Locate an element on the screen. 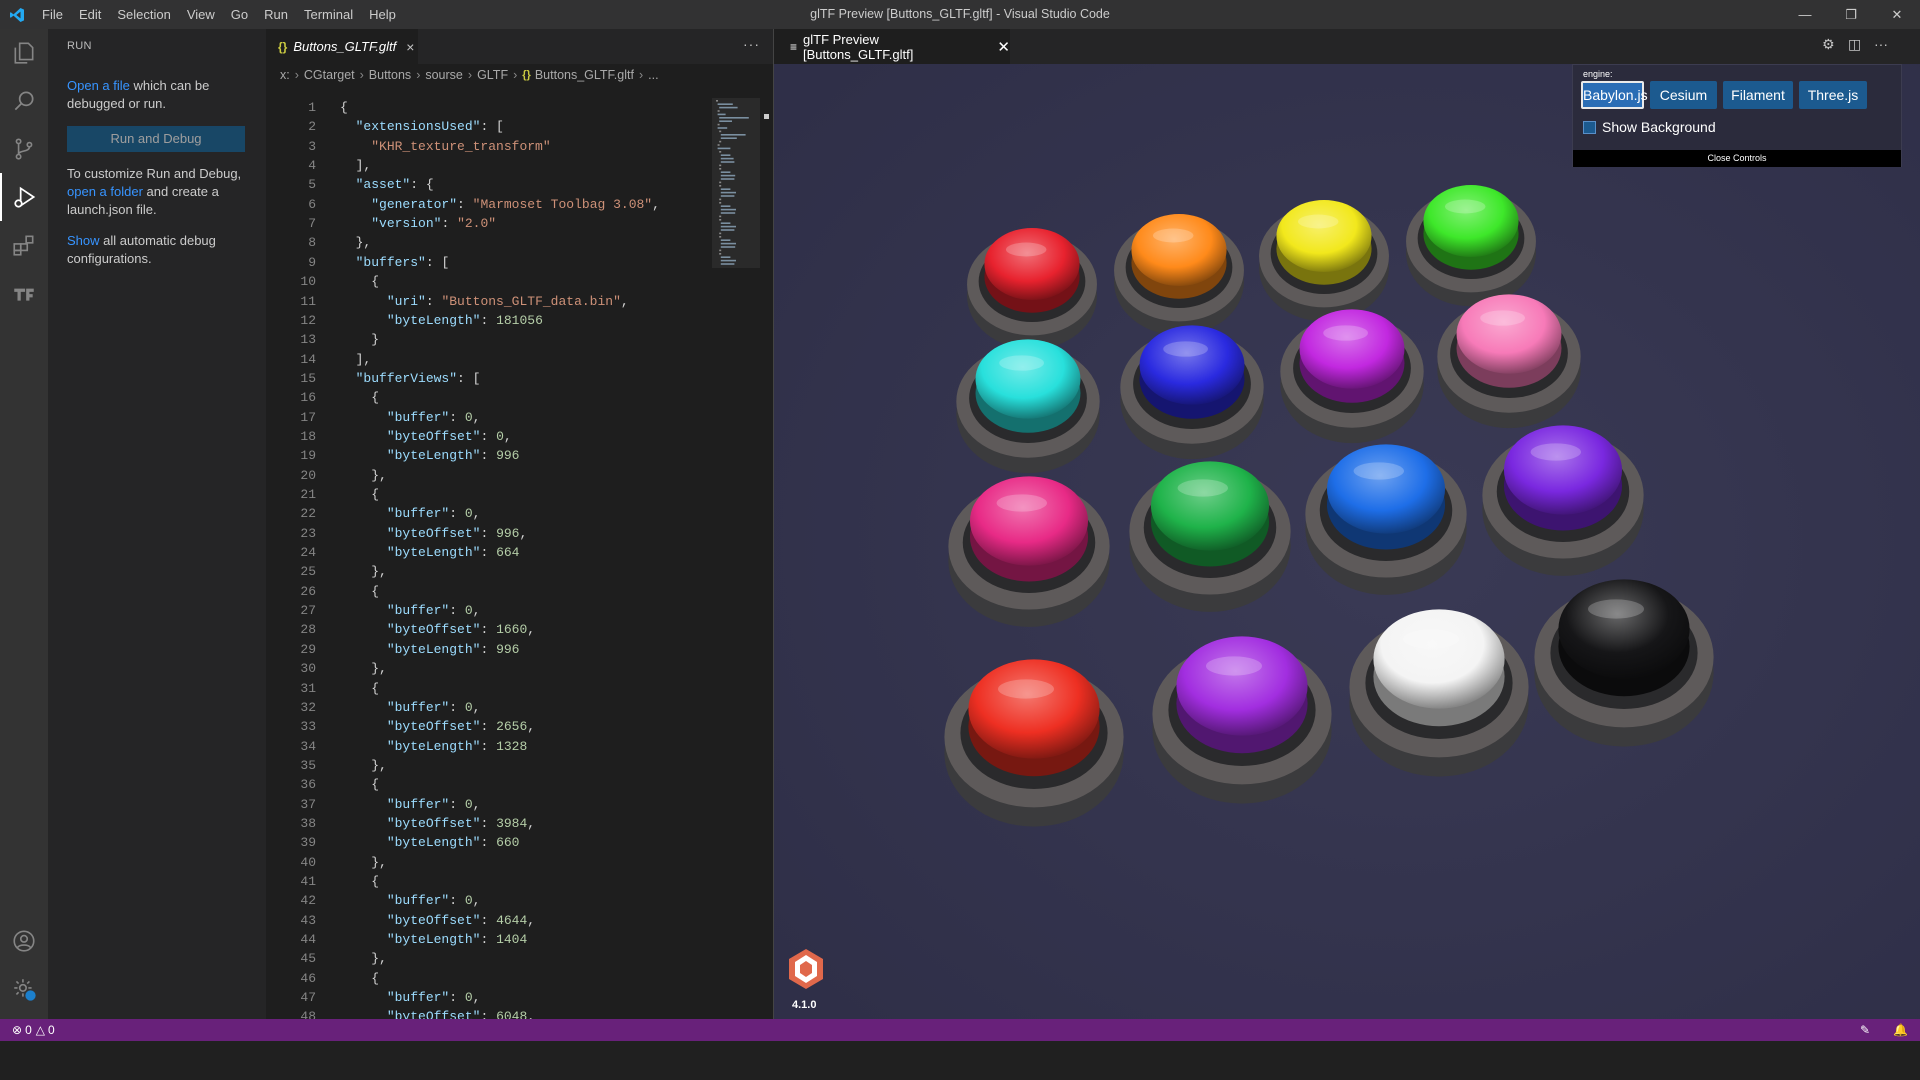  code-line: "byteOffset": 996, is located at coordinates (433, 533).